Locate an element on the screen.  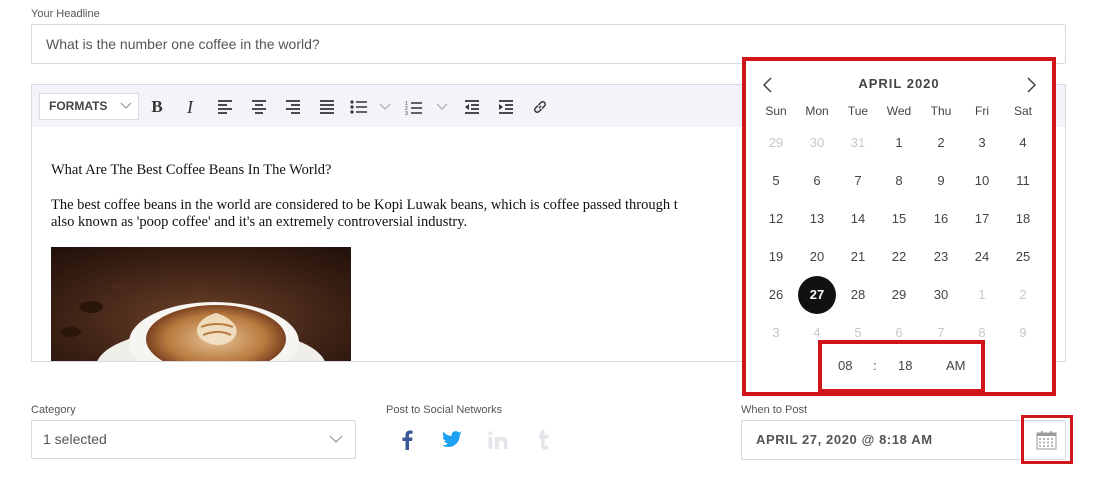
social-label: Post to Social Networks is located at coordinates (444, 410).